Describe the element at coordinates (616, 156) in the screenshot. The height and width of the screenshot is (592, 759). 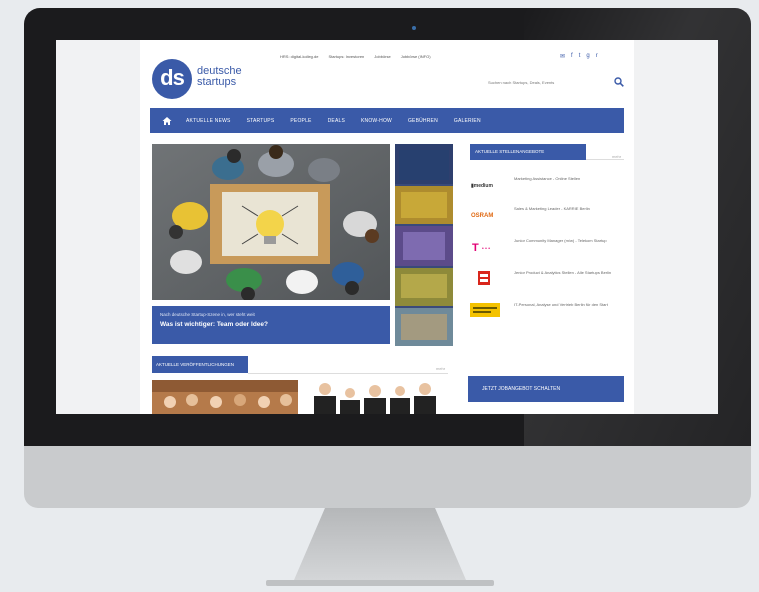
I see `jobs-more-link: mehr` at that location.